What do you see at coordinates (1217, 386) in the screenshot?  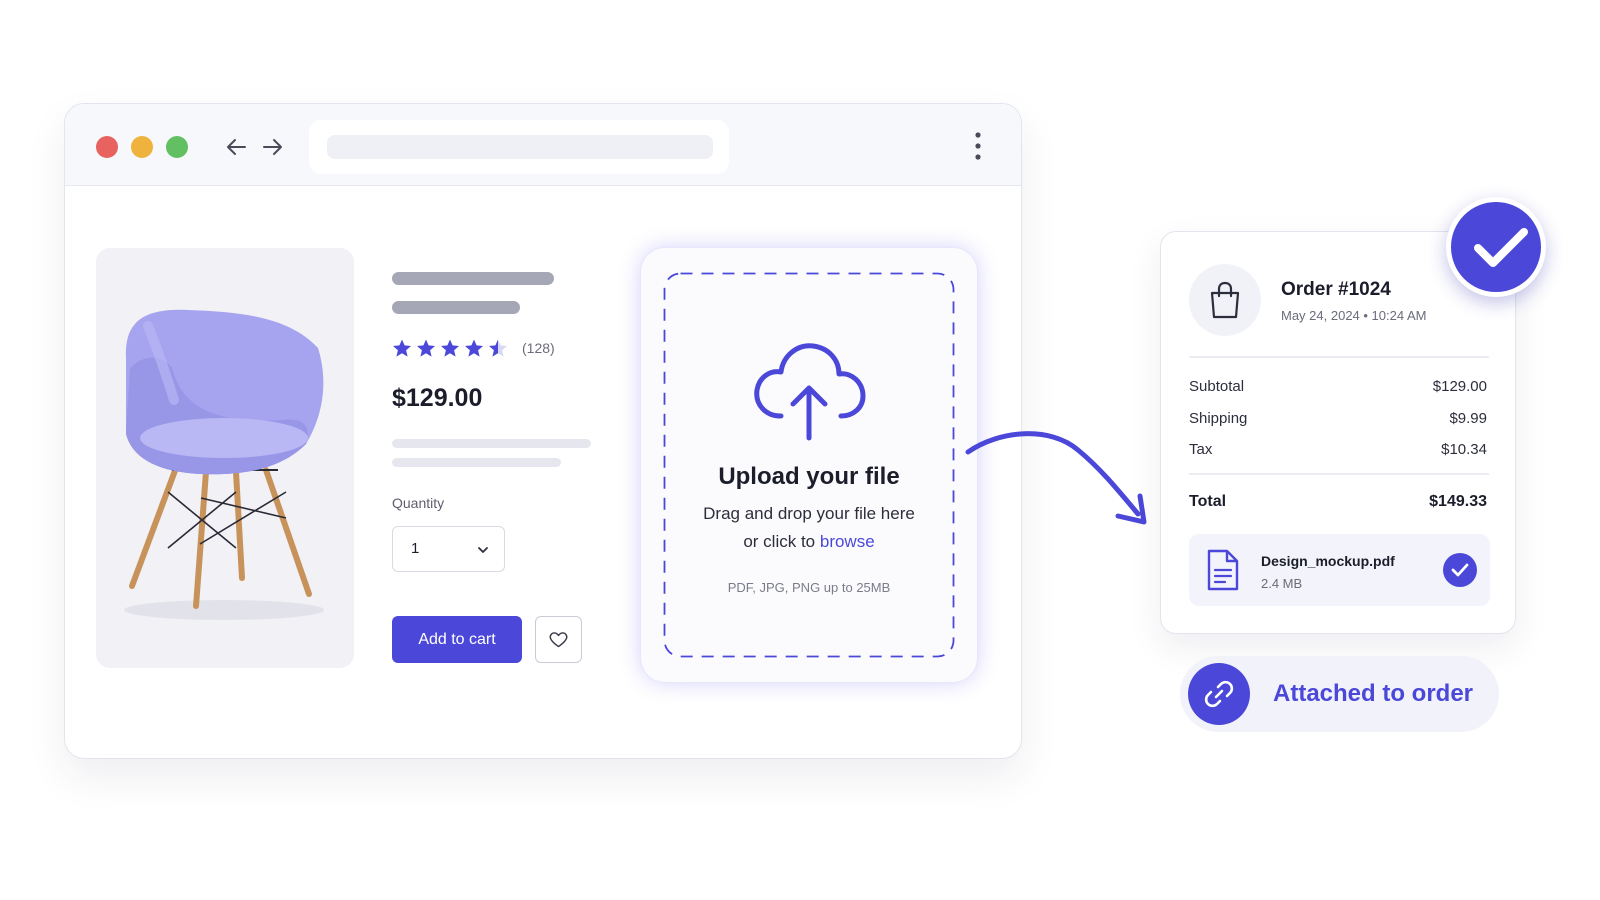 I see `subtotal-label: Subtotal` at bounding box center [1217, 386].